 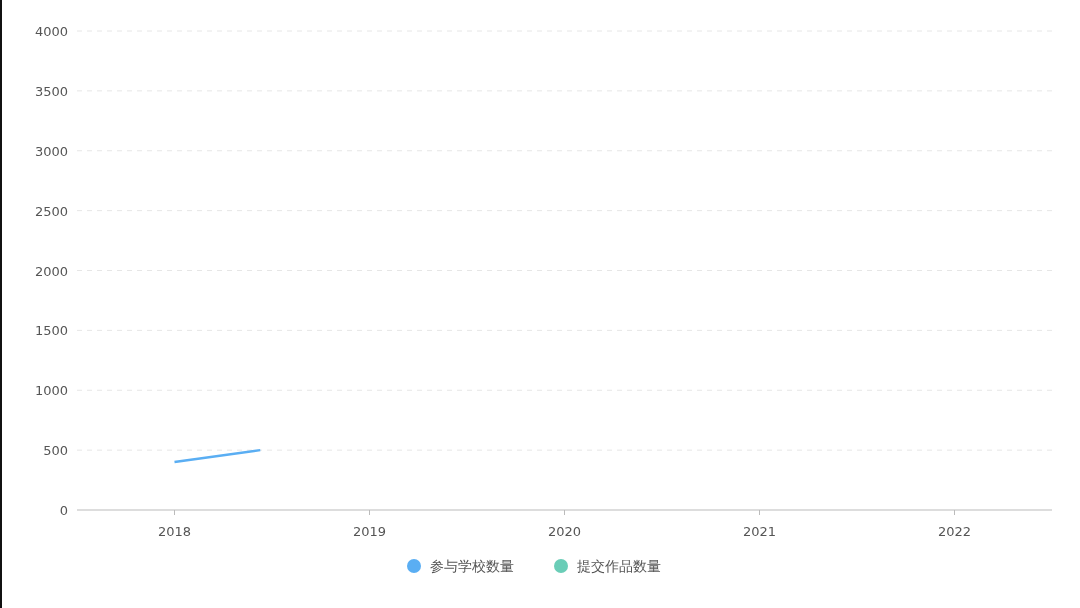 What do you see at coordinates (564, 531) in the screenshot?
I see `x-axis-label: 2020` at bounding box center [564, 531].